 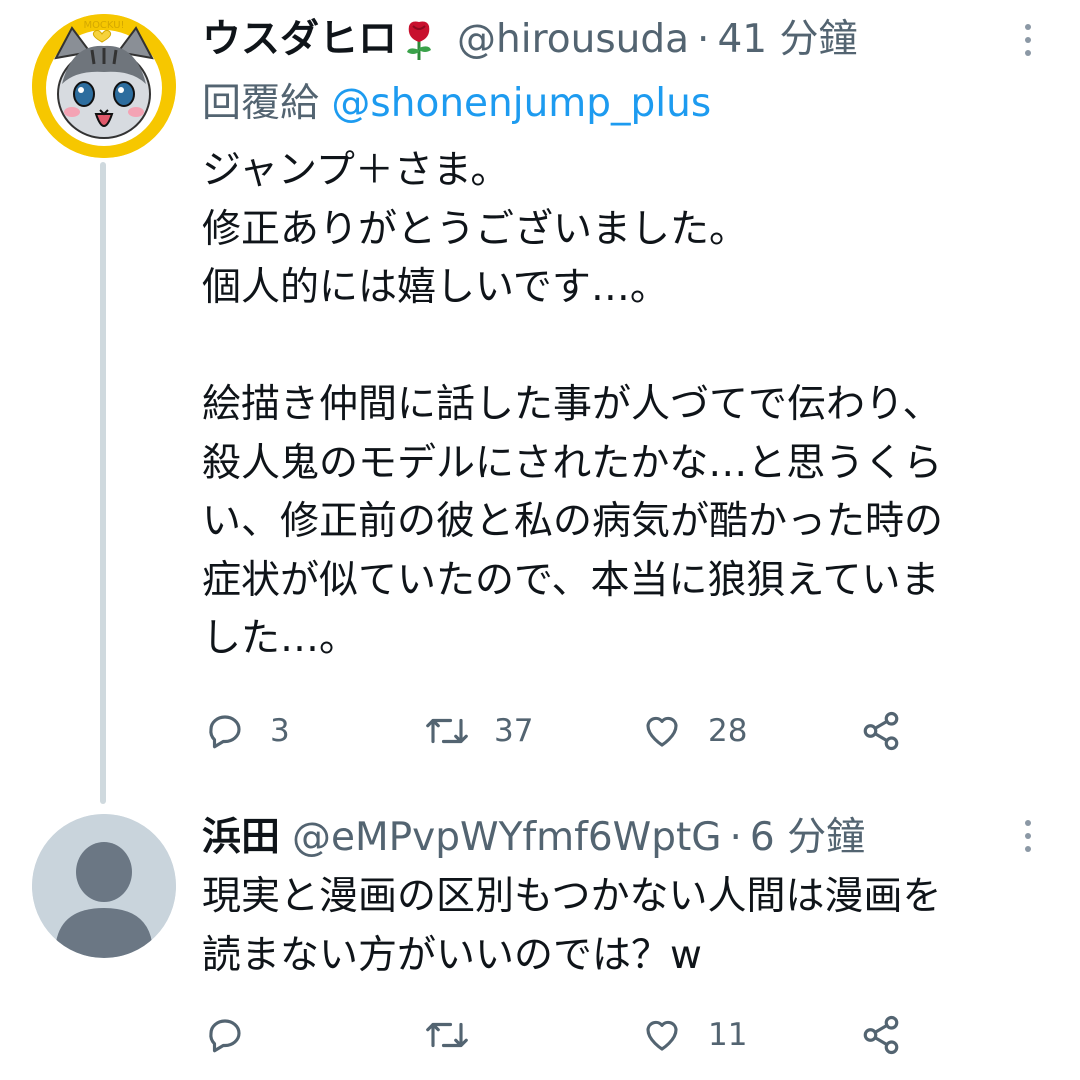 I want to click on tweet-text-line: 現実と漫画の区別もつかない人間は漫画を, so click(x=572, y=896).